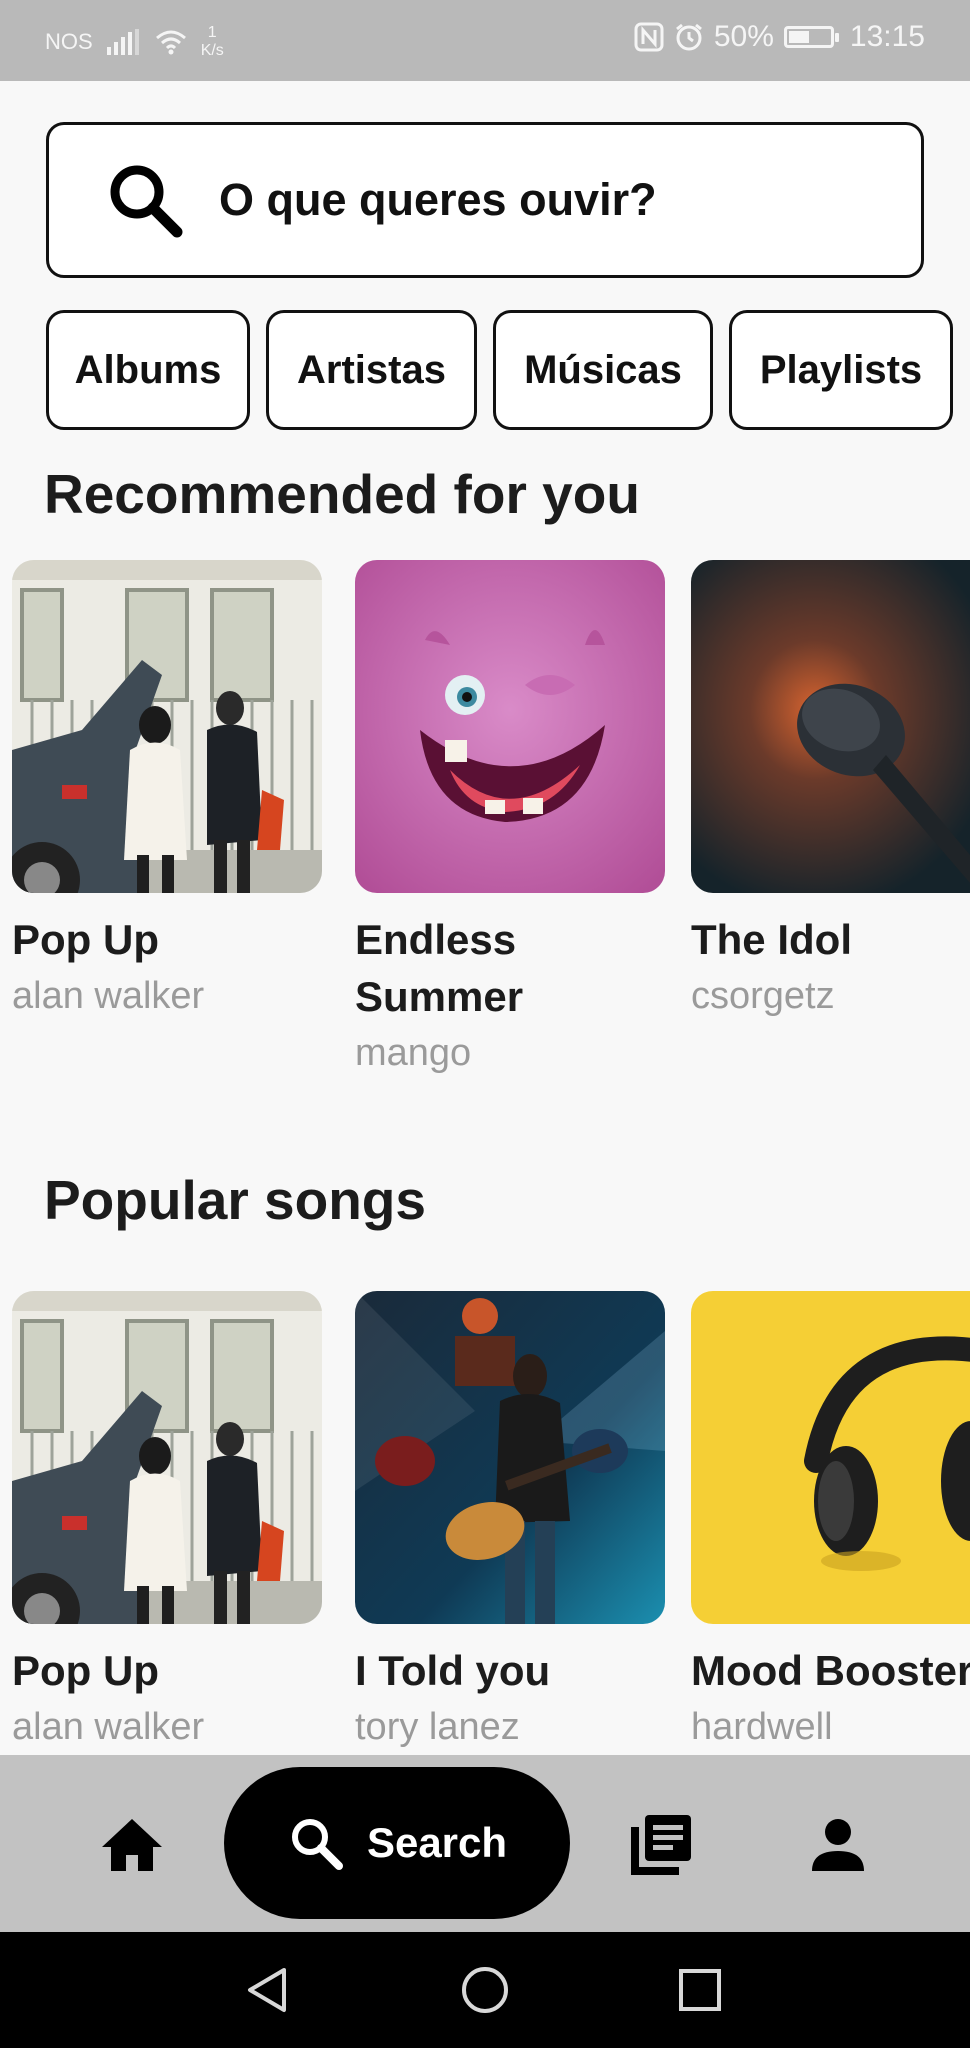  I want to click on profile-icon, so click(838, 1845).